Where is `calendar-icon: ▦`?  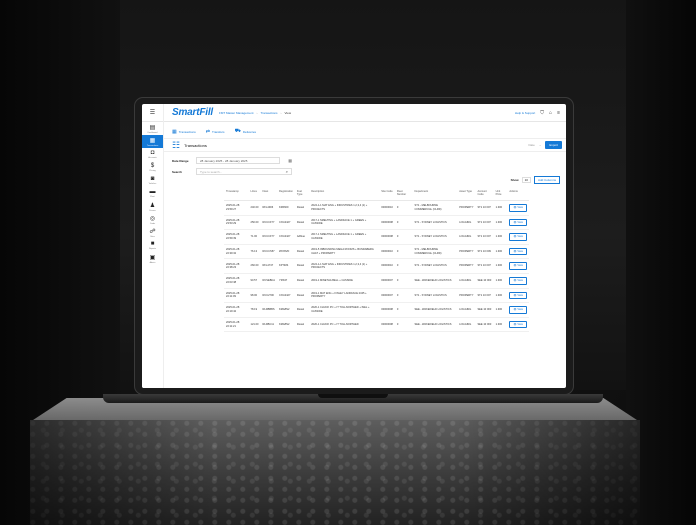 calendar-icon: ▦ is located at coordinates (290, 160).